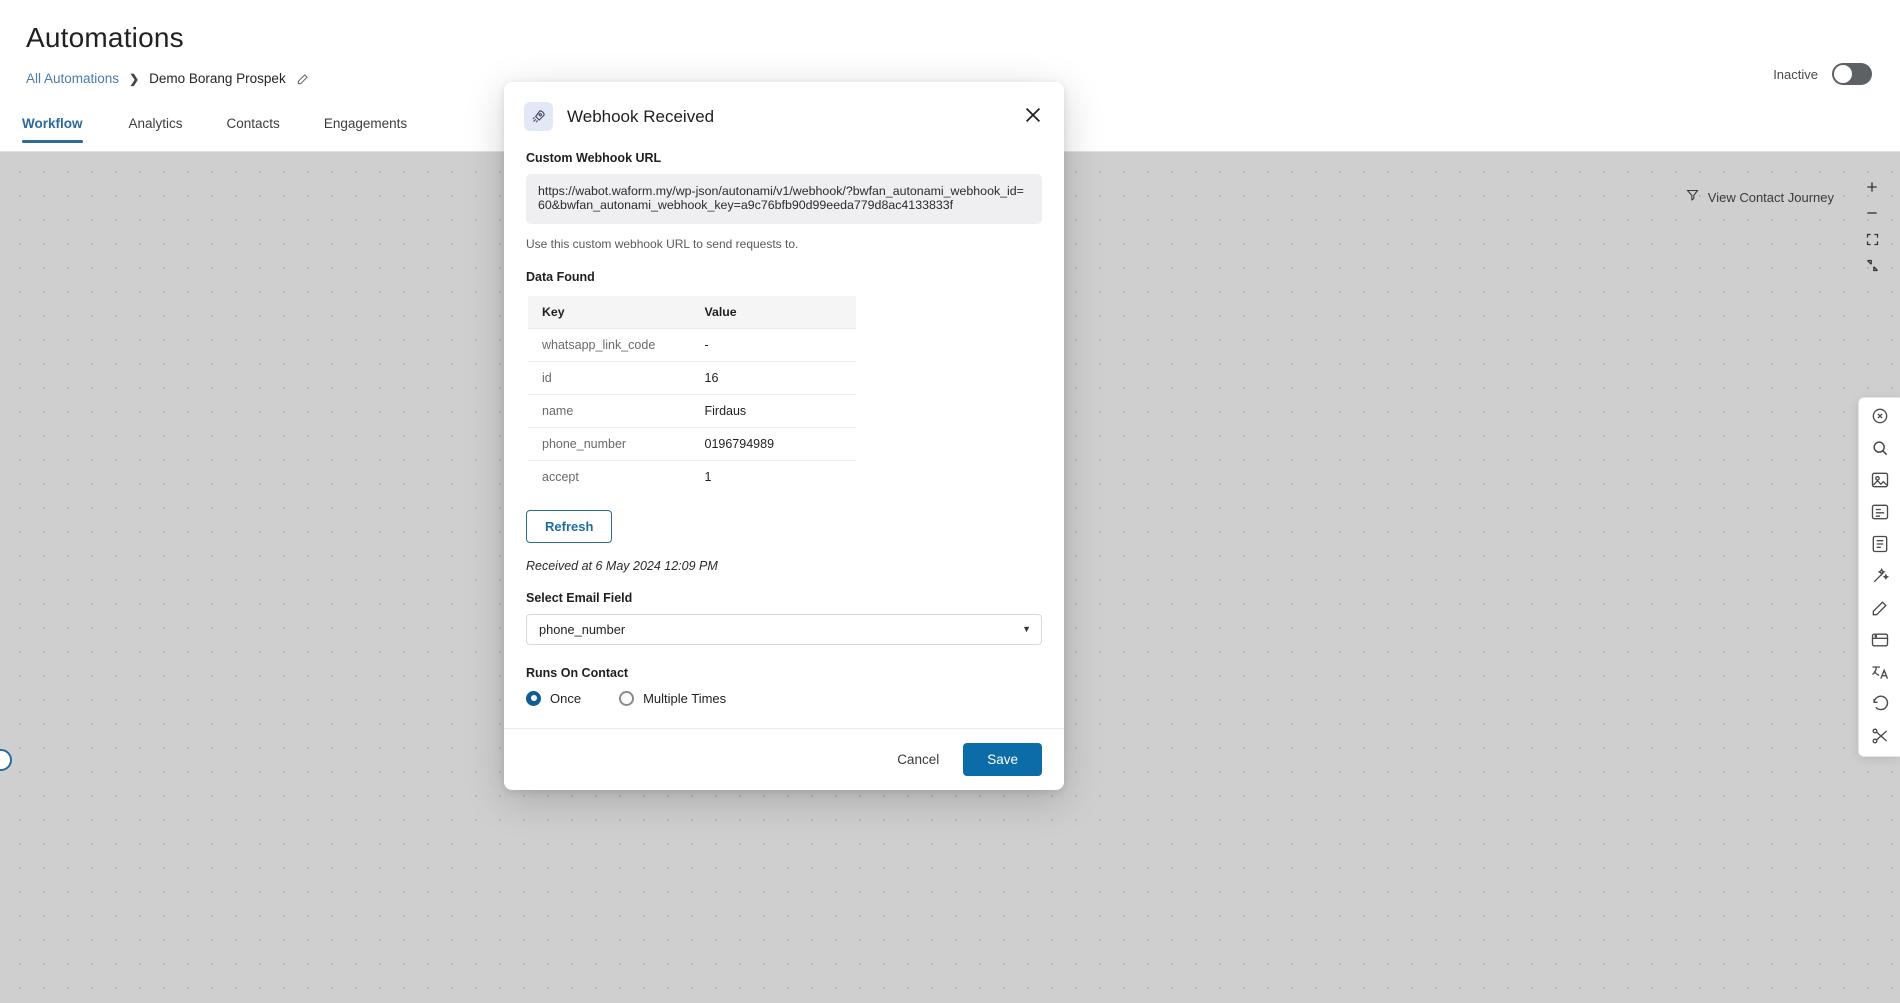  I want to click on table-row: whatsapp_link_code -, so click(692, 345).